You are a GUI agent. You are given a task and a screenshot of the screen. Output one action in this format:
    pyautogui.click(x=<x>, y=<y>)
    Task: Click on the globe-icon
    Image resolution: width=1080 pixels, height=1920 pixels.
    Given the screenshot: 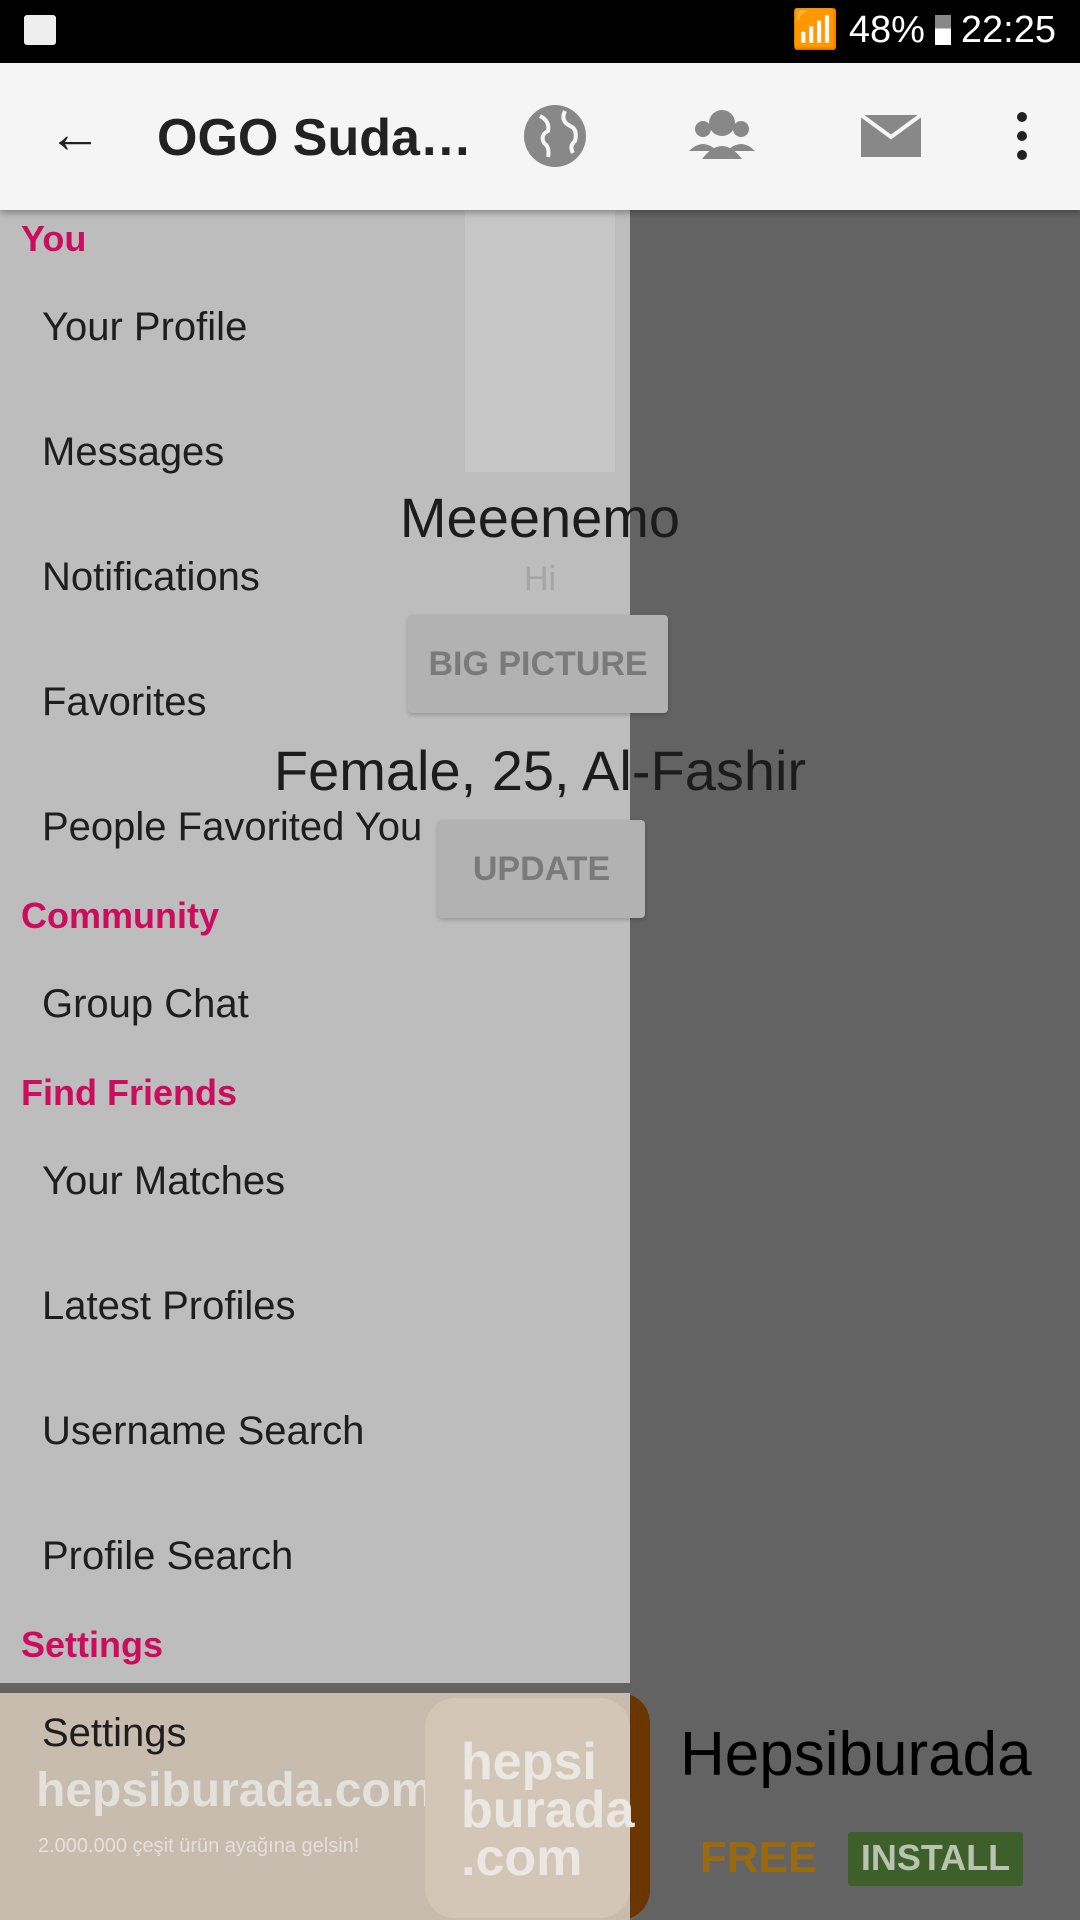 What is the action you would take?
    pyautogui.click(x=555, y=136)
    